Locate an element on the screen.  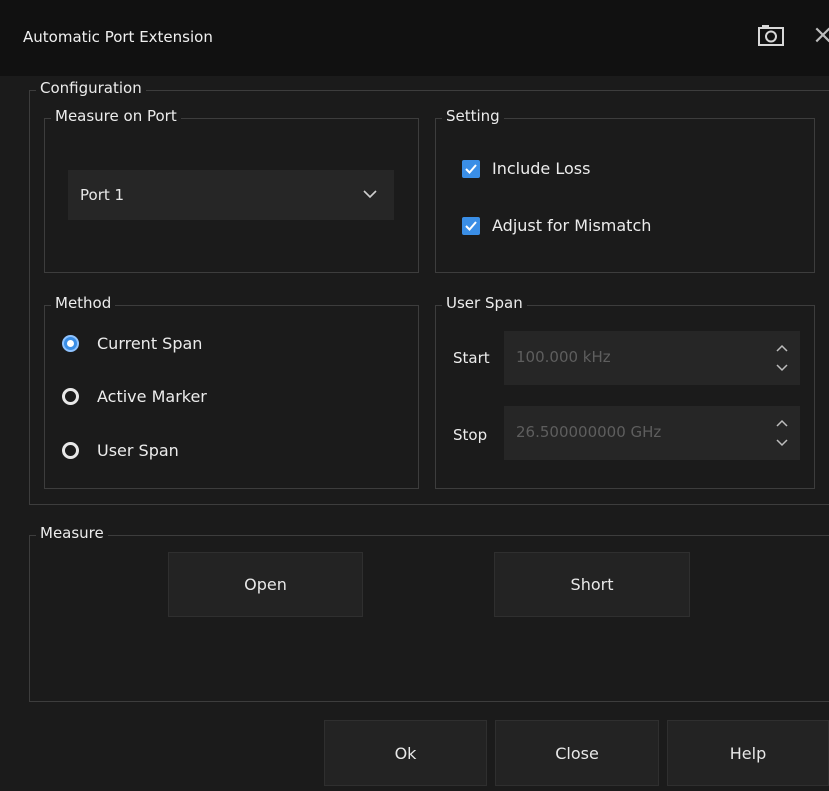
active-marker-radio-row: Active Marker is located at coordinates (134, 396).